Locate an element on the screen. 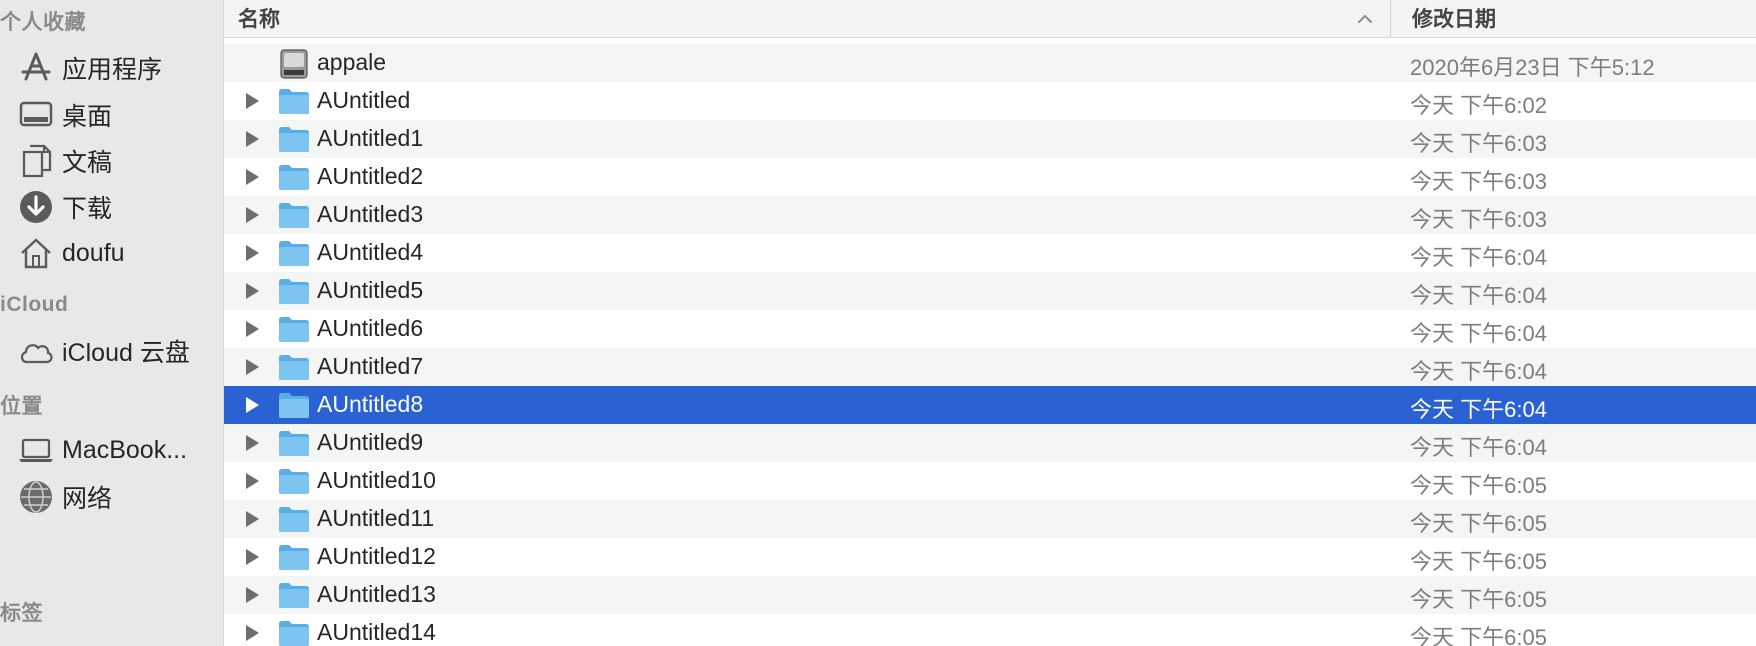 The image size is (1756, 646). file-name: AUntitled is located at coordinates (363, 100).